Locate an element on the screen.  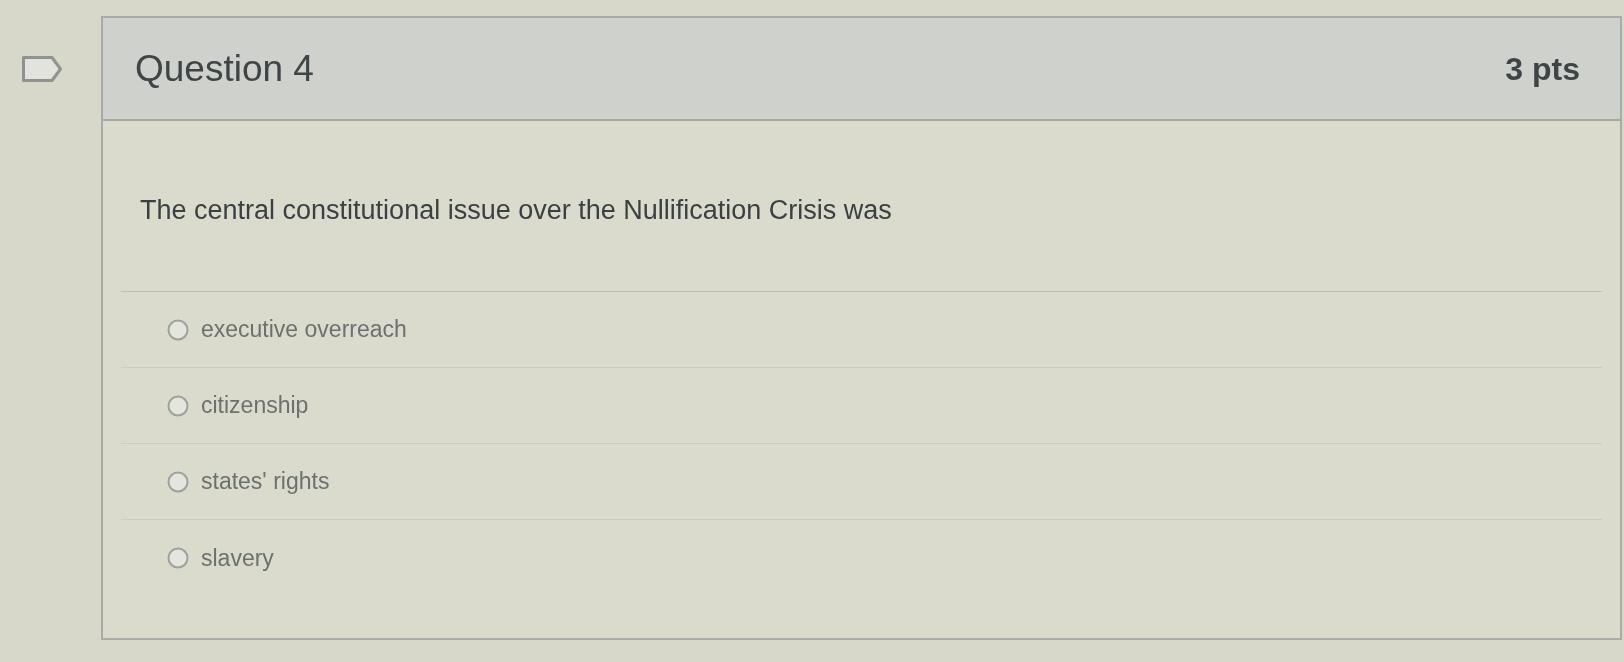
flag-icon is located at coordinates (42, 69).